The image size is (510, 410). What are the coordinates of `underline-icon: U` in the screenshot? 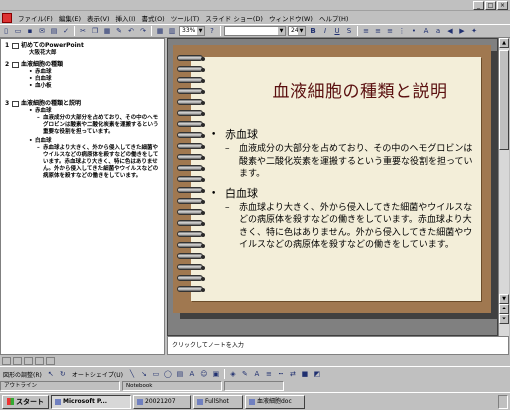 It's located at (337, 31).